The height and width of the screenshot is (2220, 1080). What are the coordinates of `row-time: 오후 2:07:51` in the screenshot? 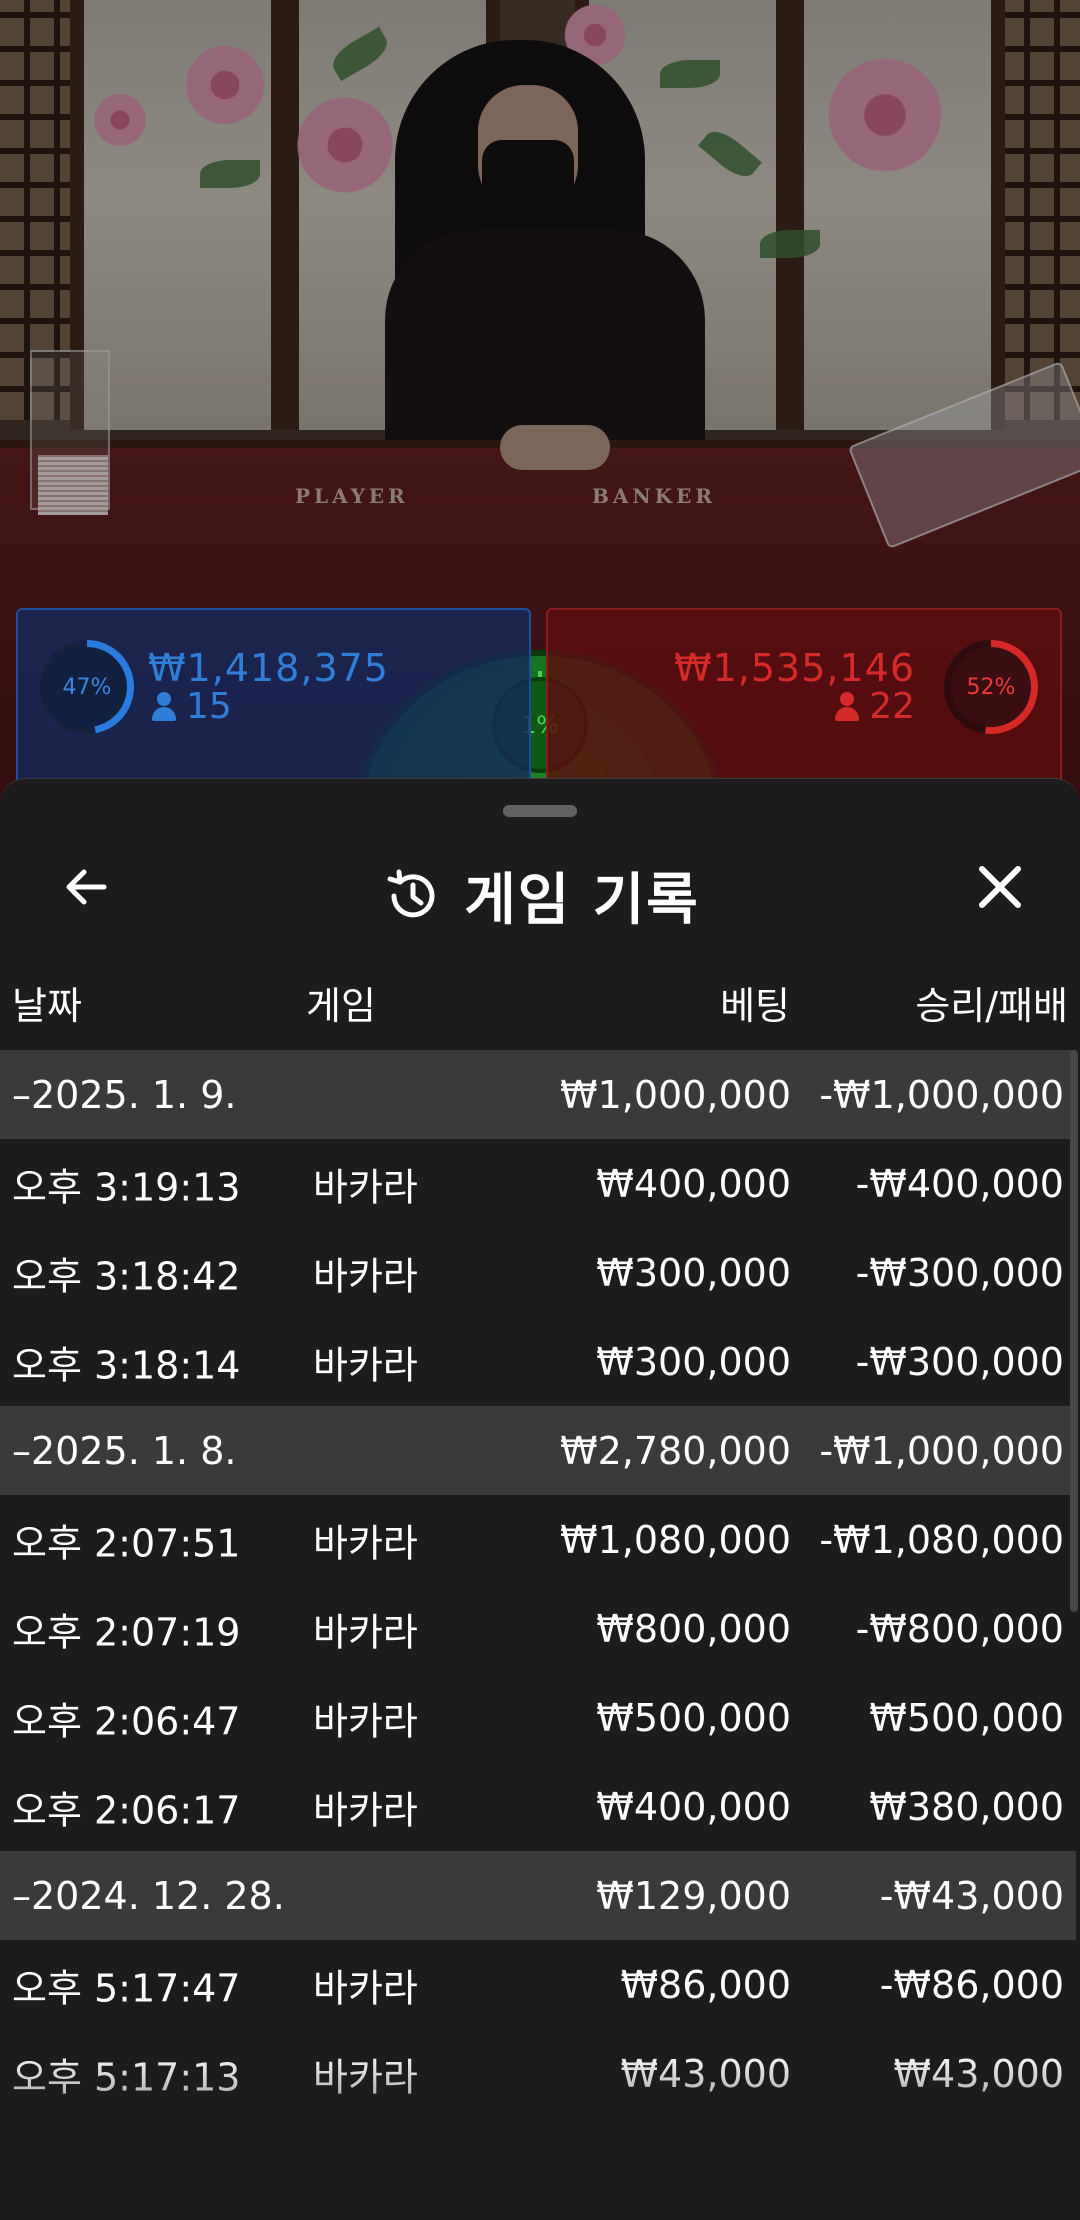 It's located at (126, 1543).